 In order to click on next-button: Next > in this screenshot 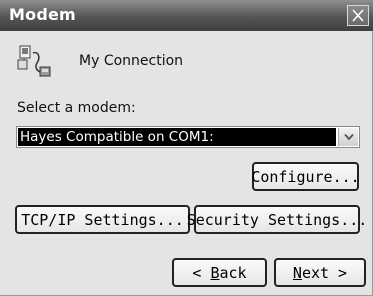, I will do `click(320, 272)`.